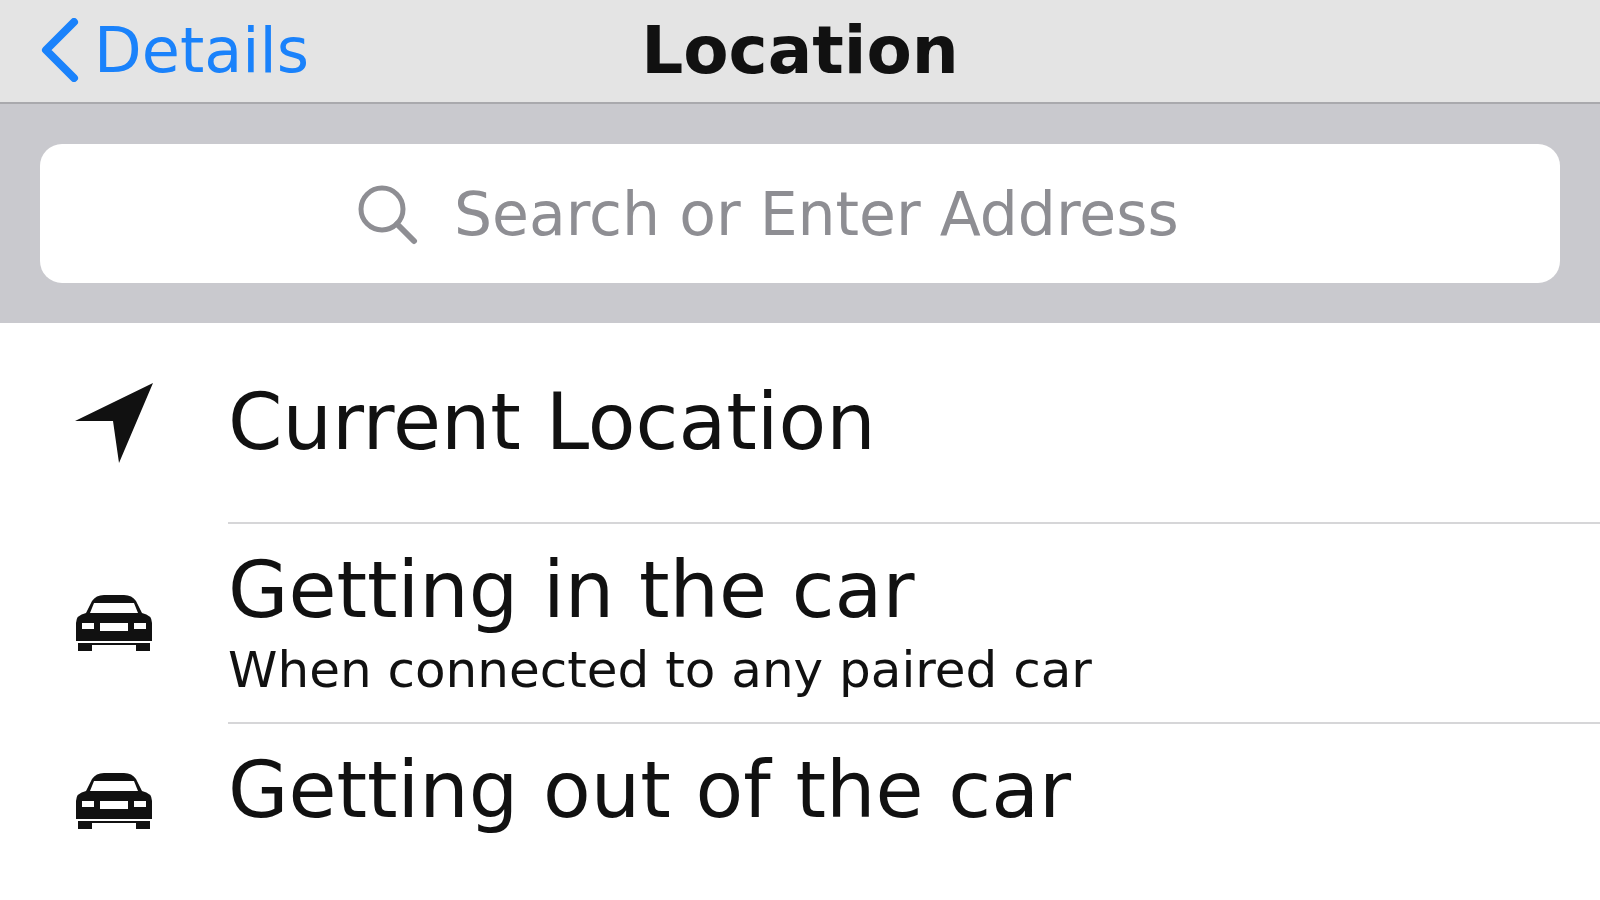 The height and width of the screenshot is (900, 1600). I want to click on chevron-icon, so click(60, 50).